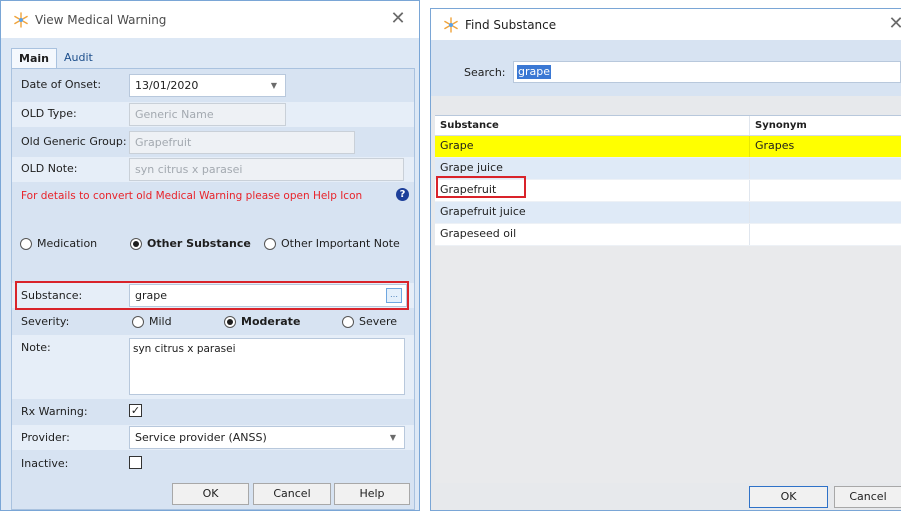 This screenshot has width=901, height=511. Describe the element at coordinates (372, 494) in the screenshot. I see `help-button: Help` at that location.